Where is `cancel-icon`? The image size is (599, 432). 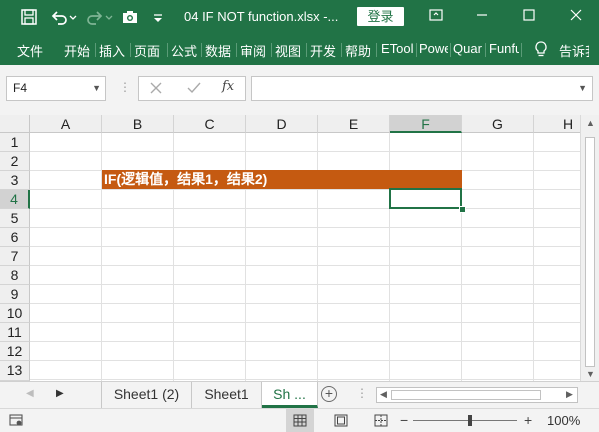
cancel-icon is located at coordinates (156, 90).